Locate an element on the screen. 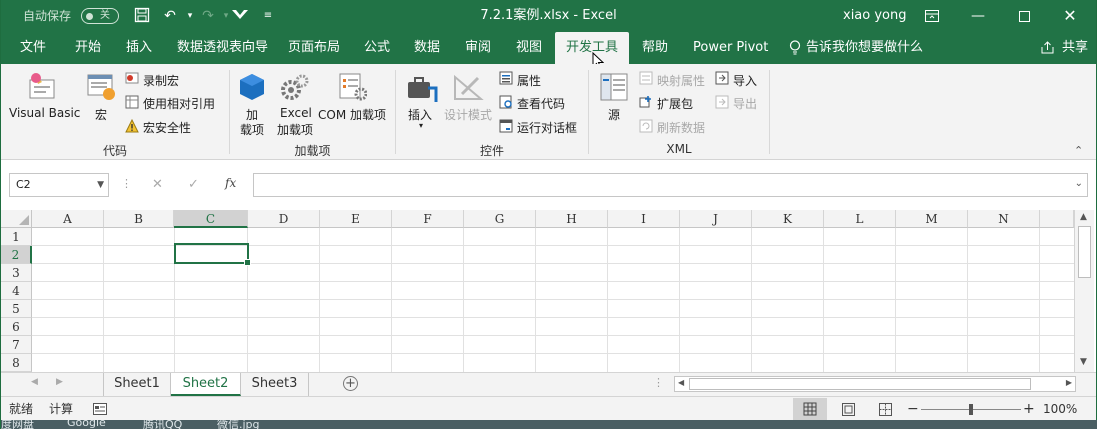 This screenshot has width=1097, height=429. row-header: 5 is located at coordinates (16, 309).